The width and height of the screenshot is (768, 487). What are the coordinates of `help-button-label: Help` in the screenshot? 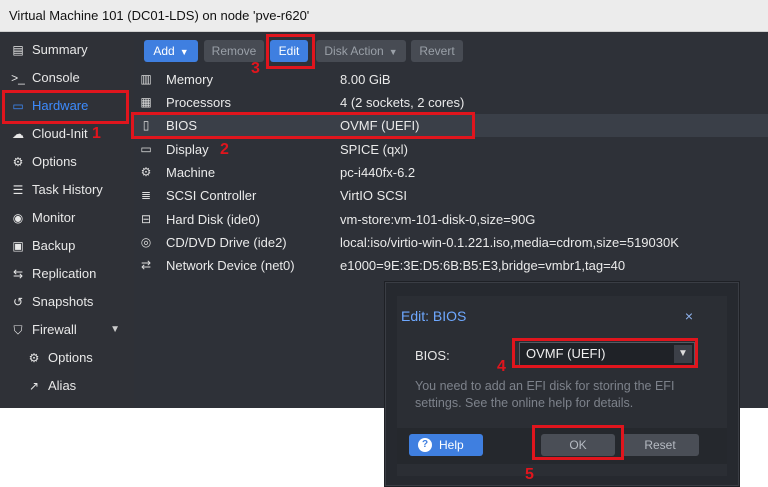 It's located at (451, 445).